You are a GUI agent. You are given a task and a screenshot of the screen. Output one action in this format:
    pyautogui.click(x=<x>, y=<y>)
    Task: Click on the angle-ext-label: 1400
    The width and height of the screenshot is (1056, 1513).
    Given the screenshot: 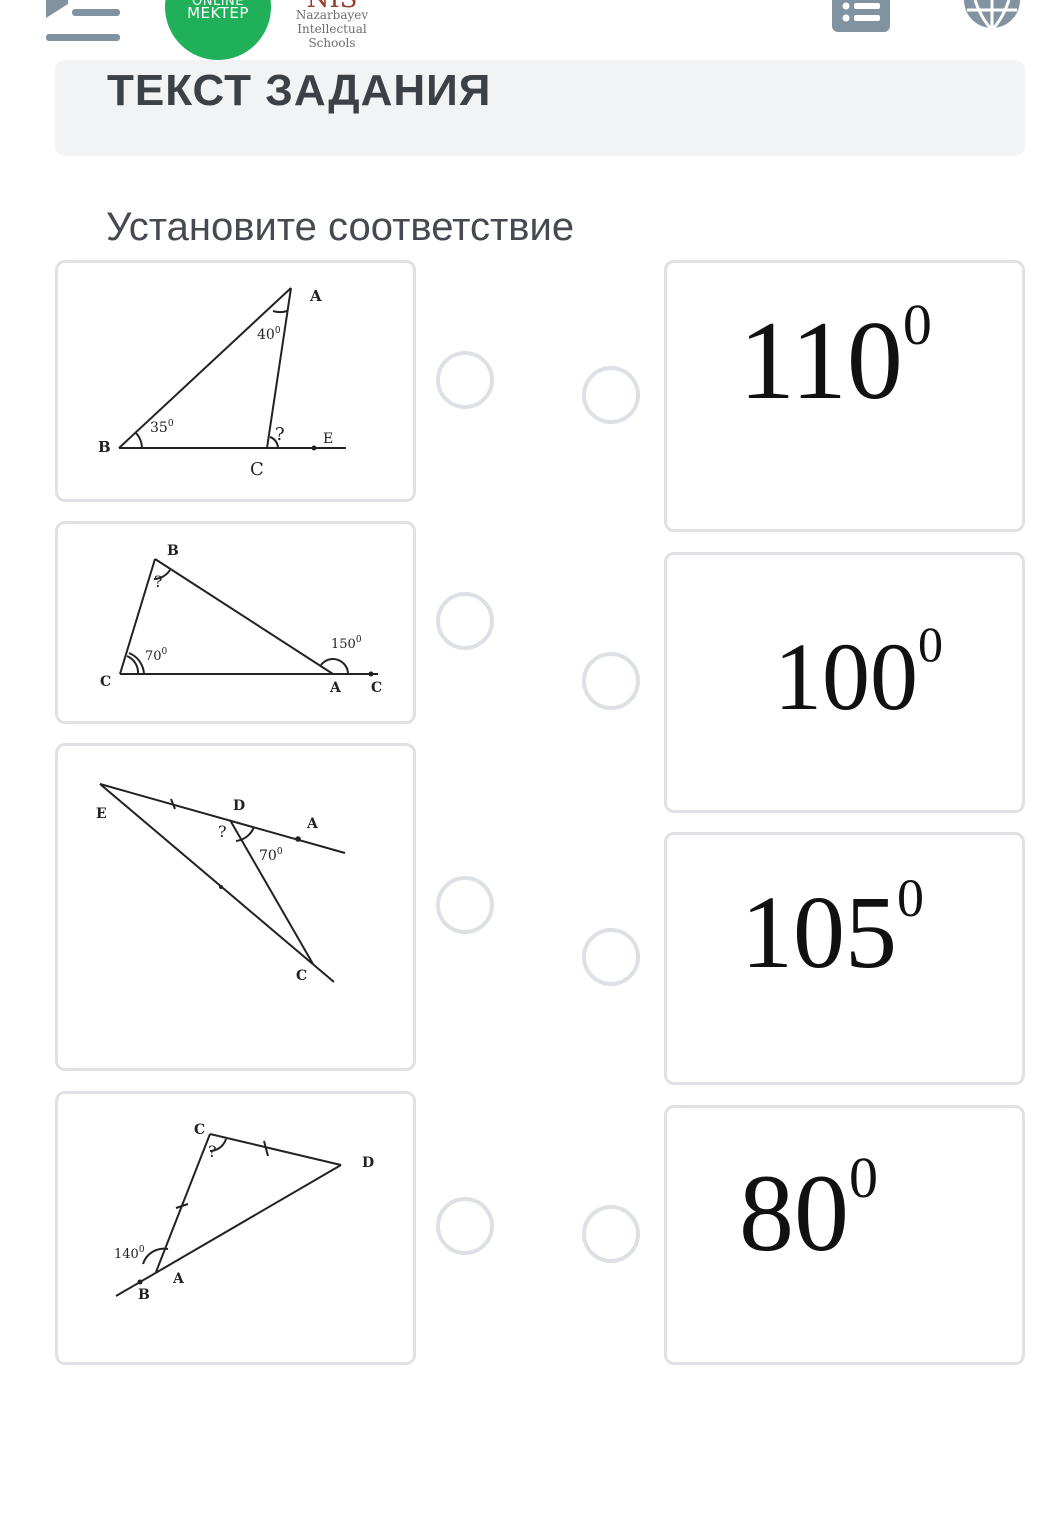 What is the action you would take?
    pyautogui.click(x=129, y=1253)
    